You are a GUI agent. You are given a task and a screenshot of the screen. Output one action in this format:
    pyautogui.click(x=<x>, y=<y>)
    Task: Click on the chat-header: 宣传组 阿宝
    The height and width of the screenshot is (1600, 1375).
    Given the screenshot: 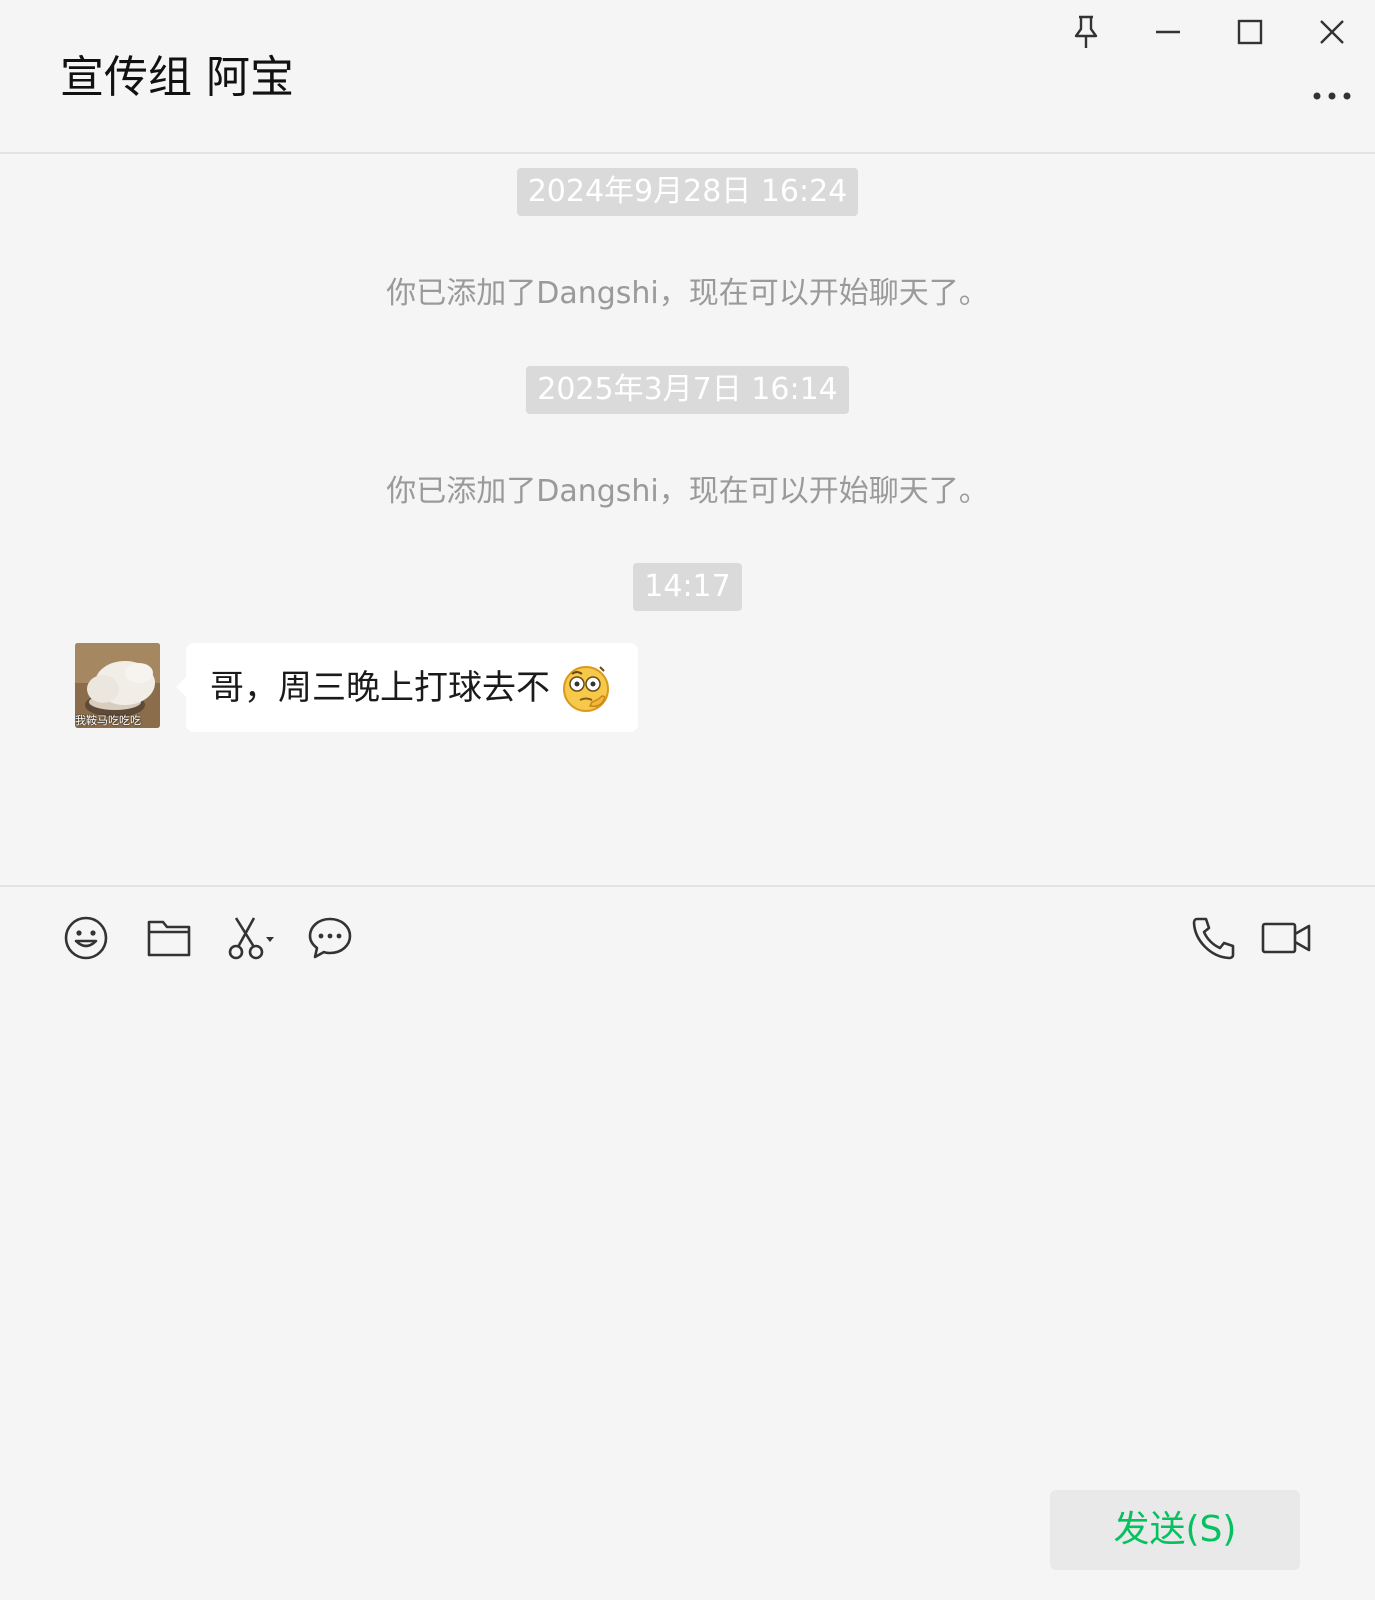 What is the action you would take?
    pyautogui.click(x=687, y=77)
    